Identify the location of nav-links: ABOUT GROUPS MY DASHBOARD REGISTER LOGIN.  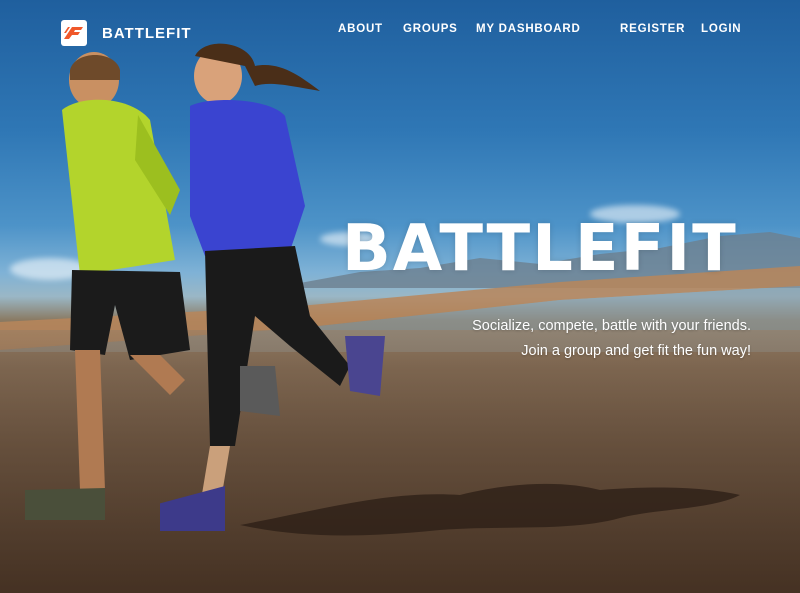
(400, 31).